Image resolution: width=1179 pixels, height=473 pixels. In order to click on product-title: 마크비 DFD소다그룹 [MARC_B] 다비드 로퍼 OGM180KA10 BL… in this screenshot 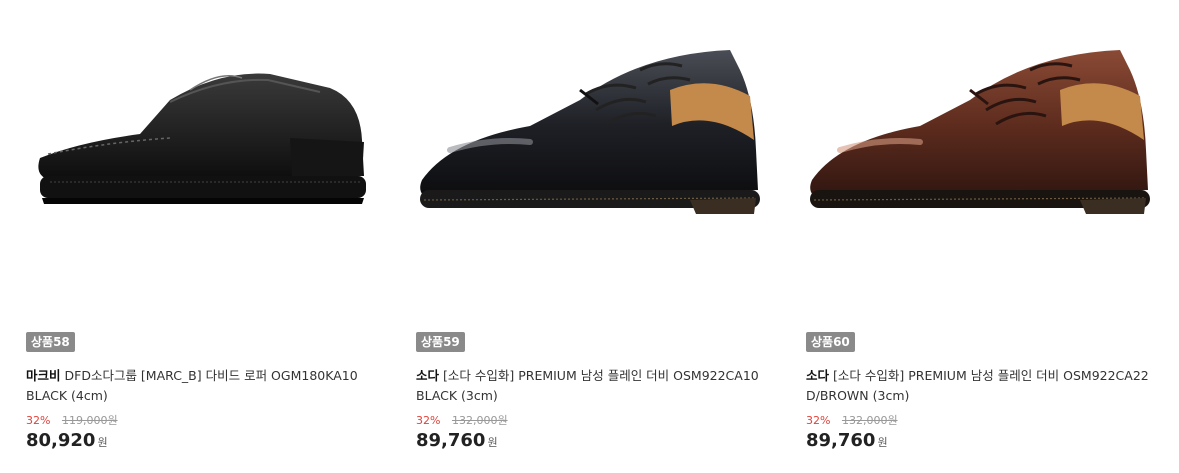, I will do `click(206, 386)`.